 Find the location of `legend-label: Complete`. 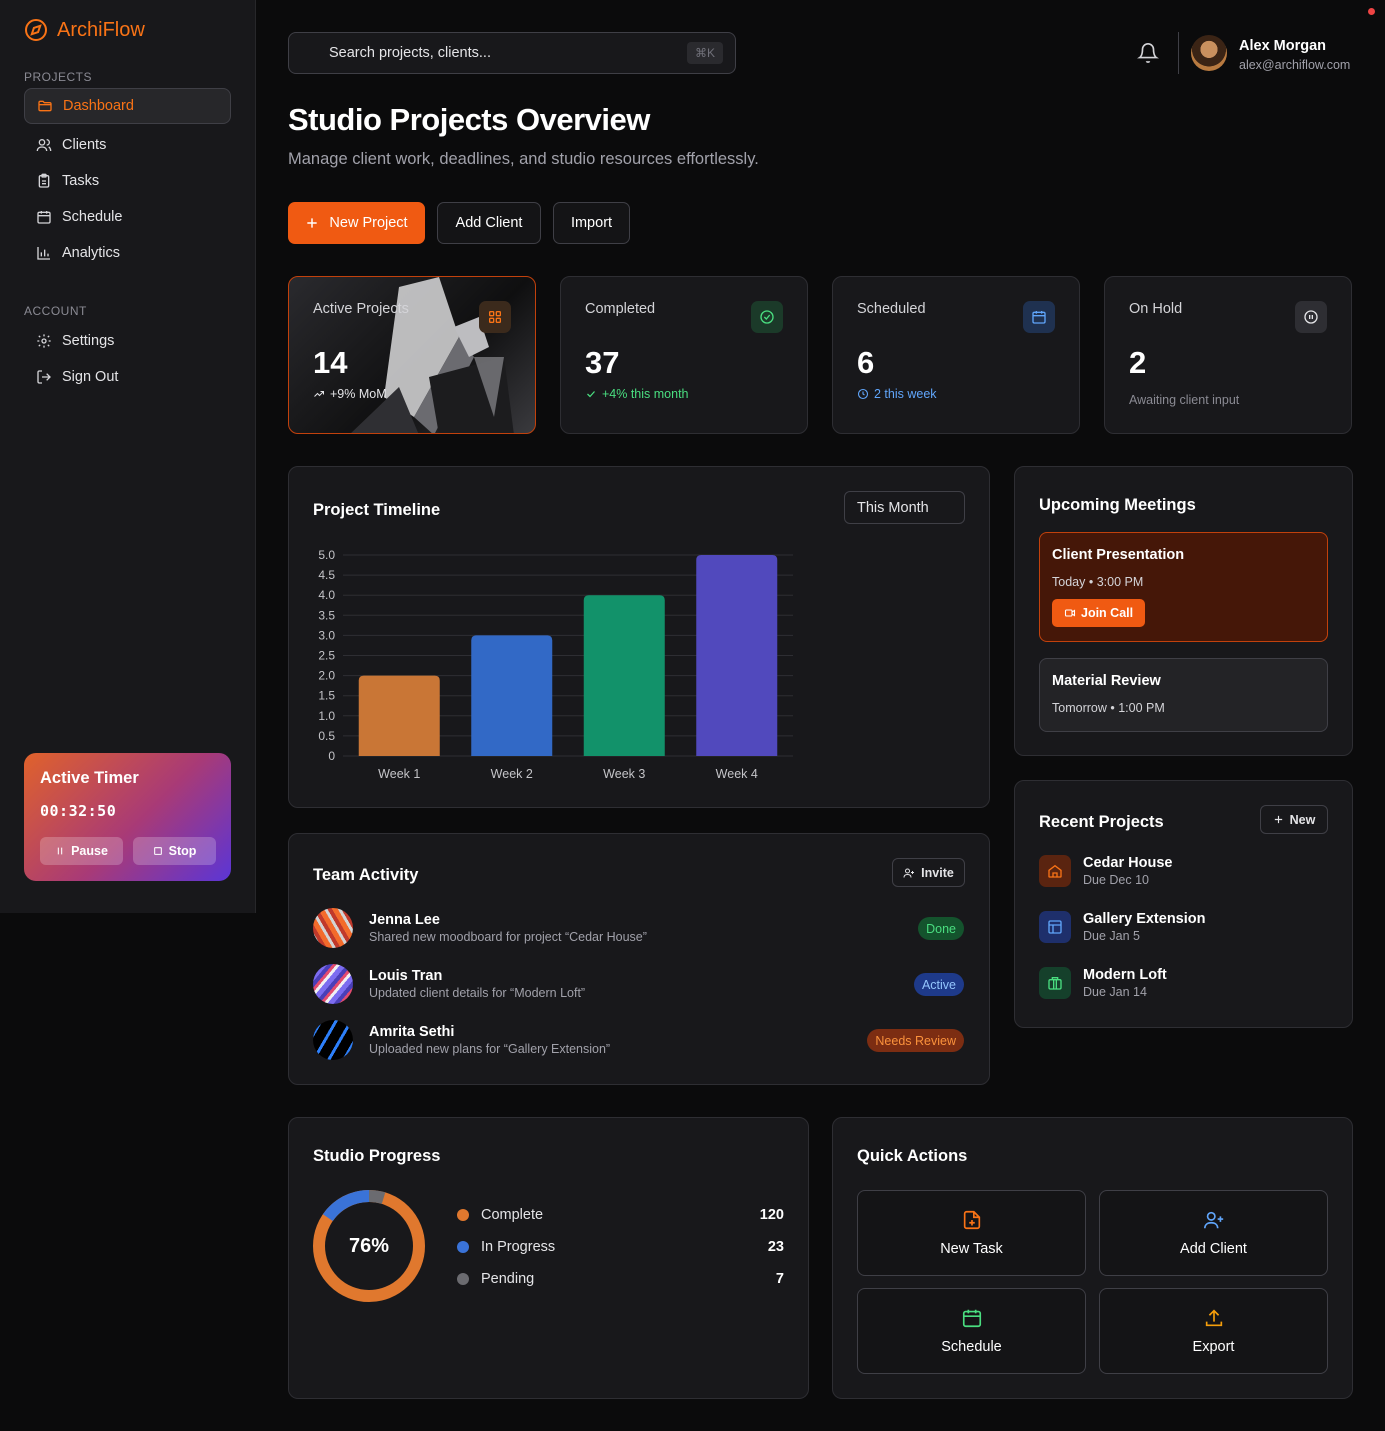

legend-label: Complete is located at coordinates (512, 1215).